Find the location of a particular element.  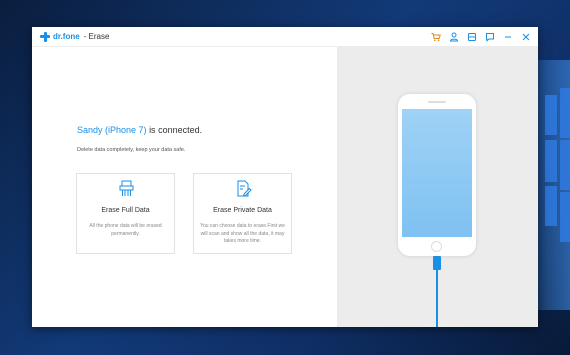

shredder-icon is located at coordinates (126, 188).